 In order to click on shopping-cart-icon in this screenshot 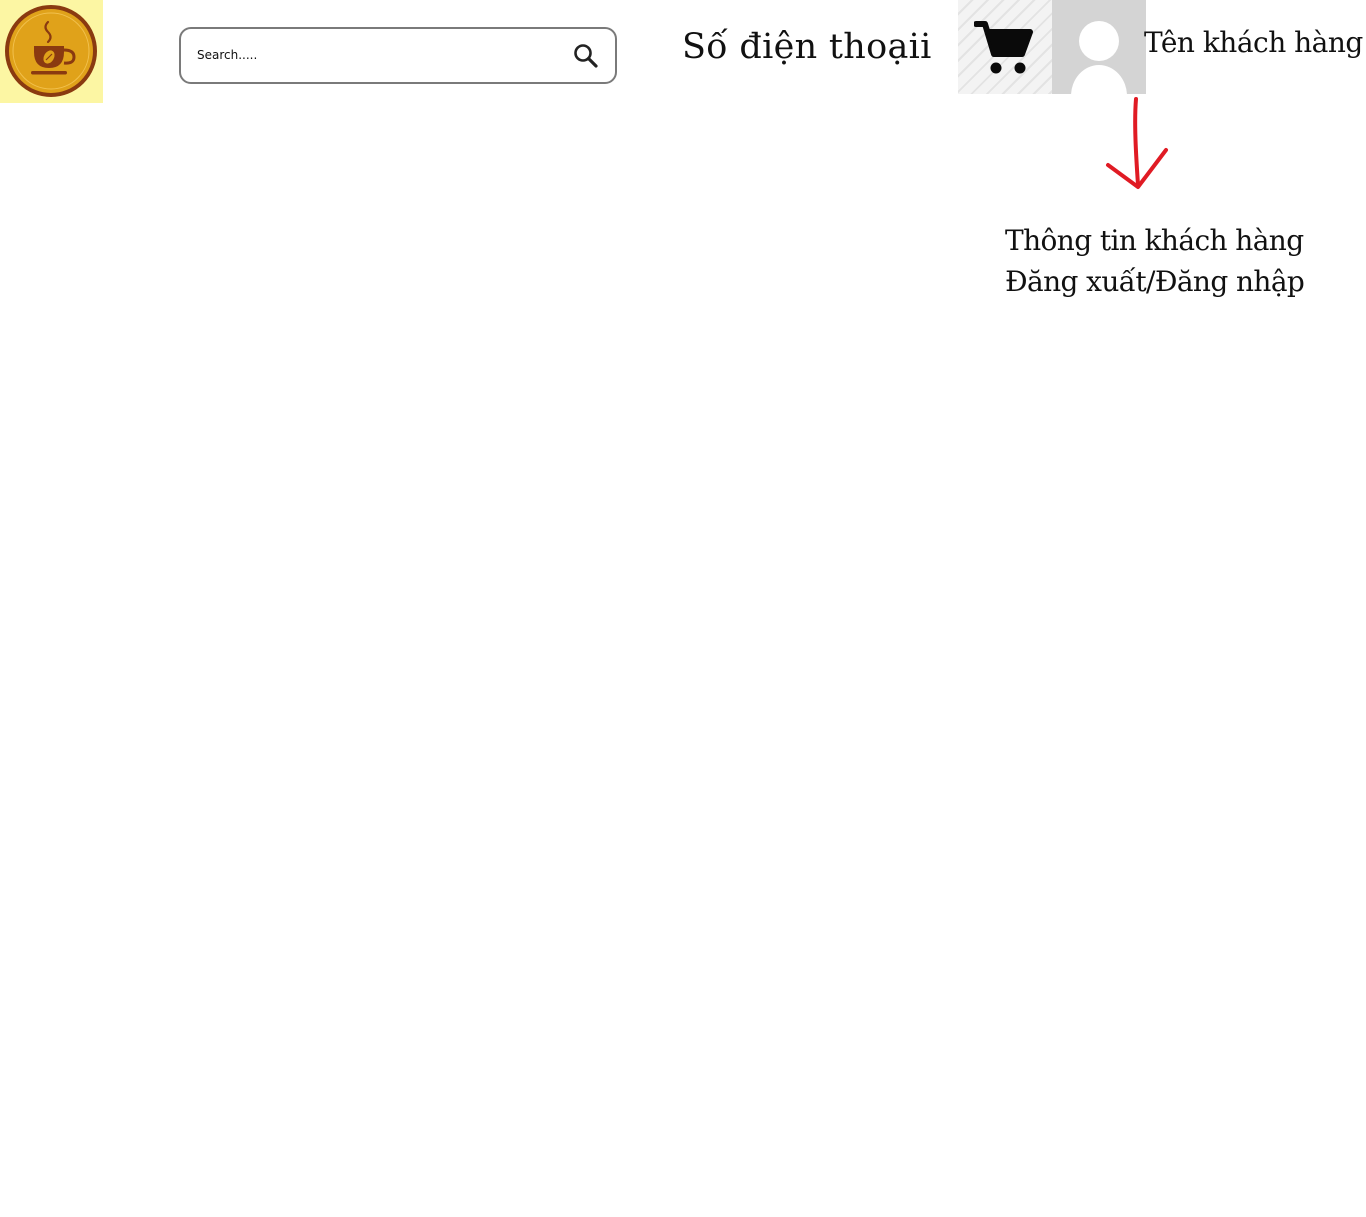, I will do `click(1003, 47)`.